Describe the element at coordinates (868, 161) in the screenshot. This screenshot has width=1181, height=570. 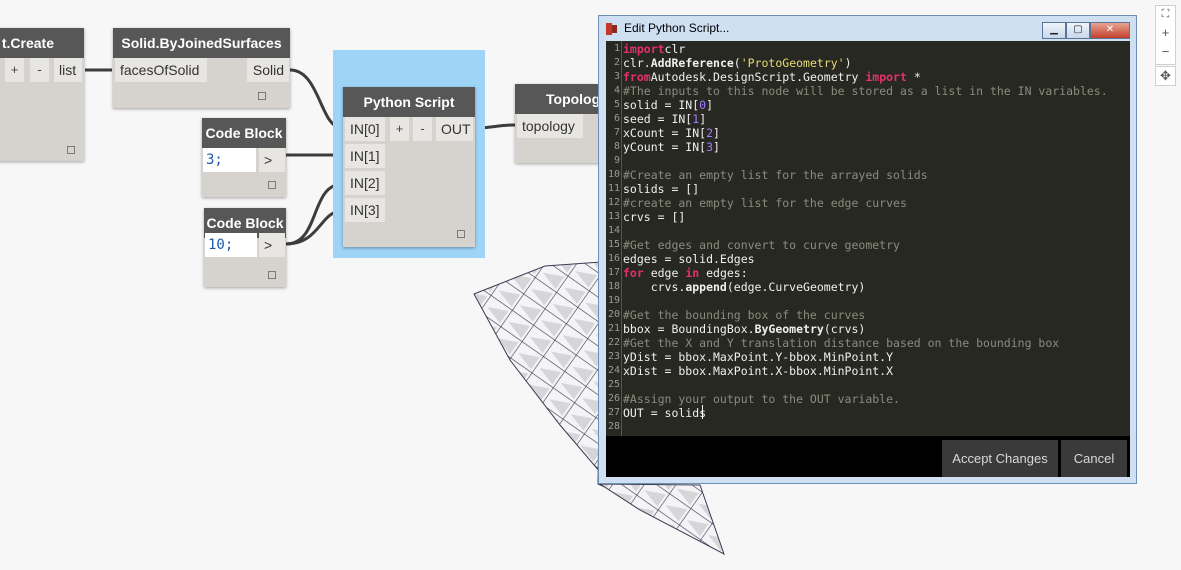
I see `code-line: 9` at that location.